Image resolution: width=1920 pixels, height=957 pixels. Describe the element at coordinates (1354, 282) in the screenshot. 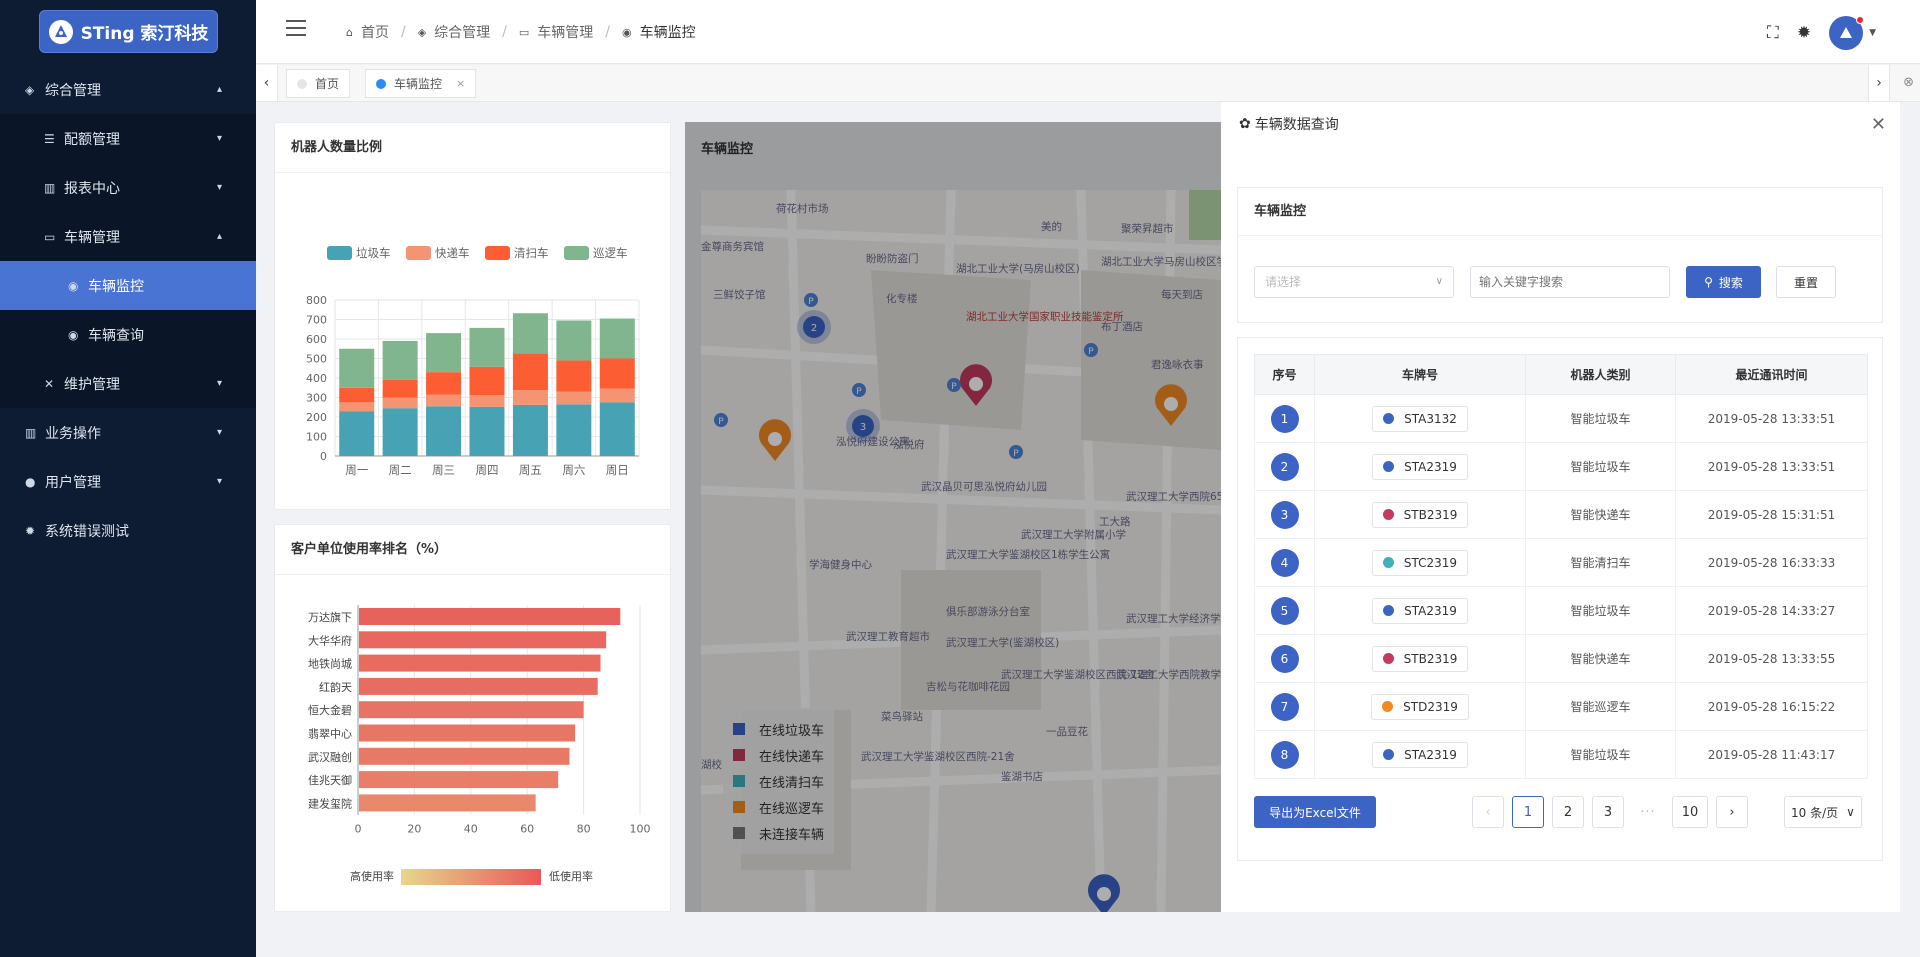

I see `type-select: 请选择 ∨` at that location.